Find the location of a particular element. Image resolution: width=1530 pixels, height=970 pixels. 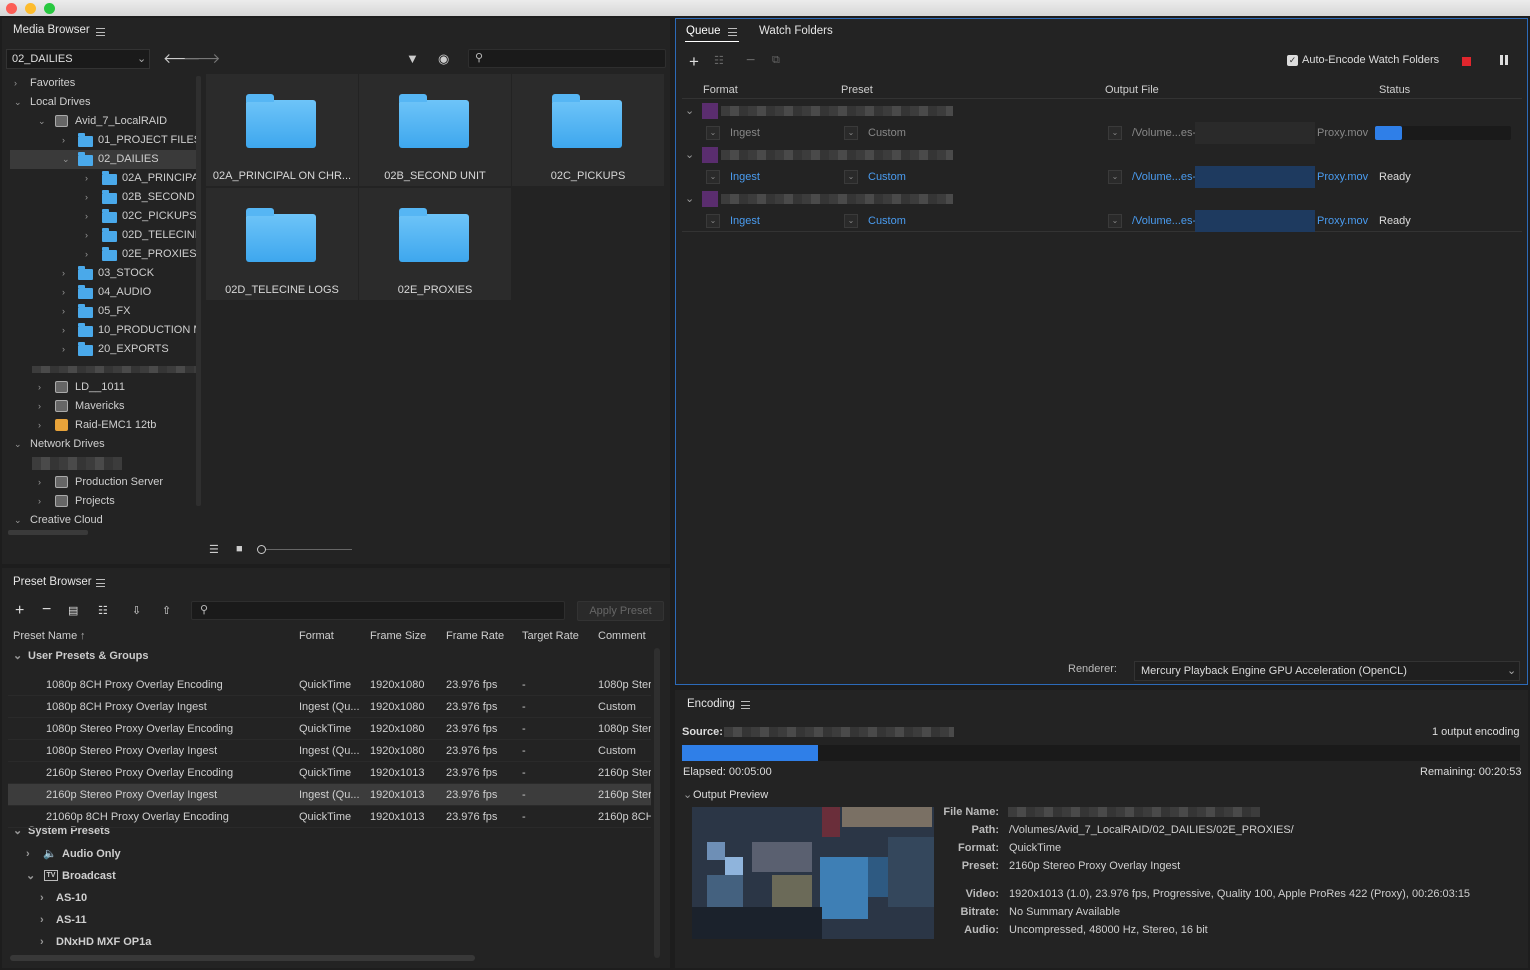

col-header-format: Format is located at coordinates (720, 90).